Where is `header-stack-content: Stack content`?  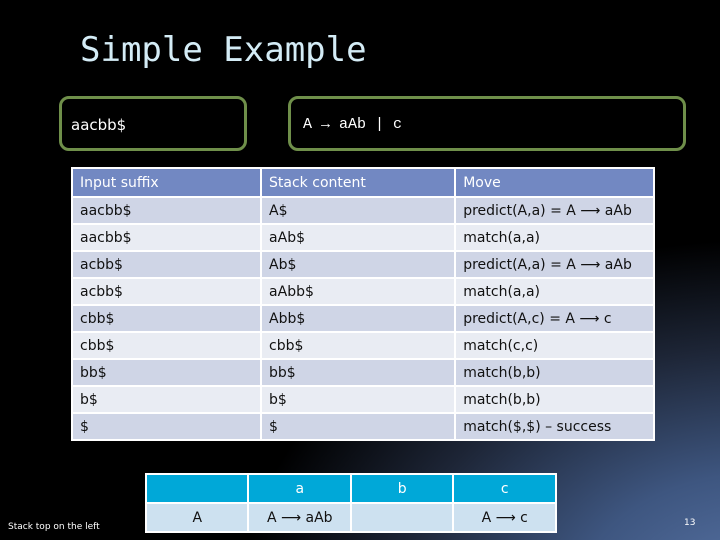
header-stack-content: Stack content is located at coordinates (358, 182).